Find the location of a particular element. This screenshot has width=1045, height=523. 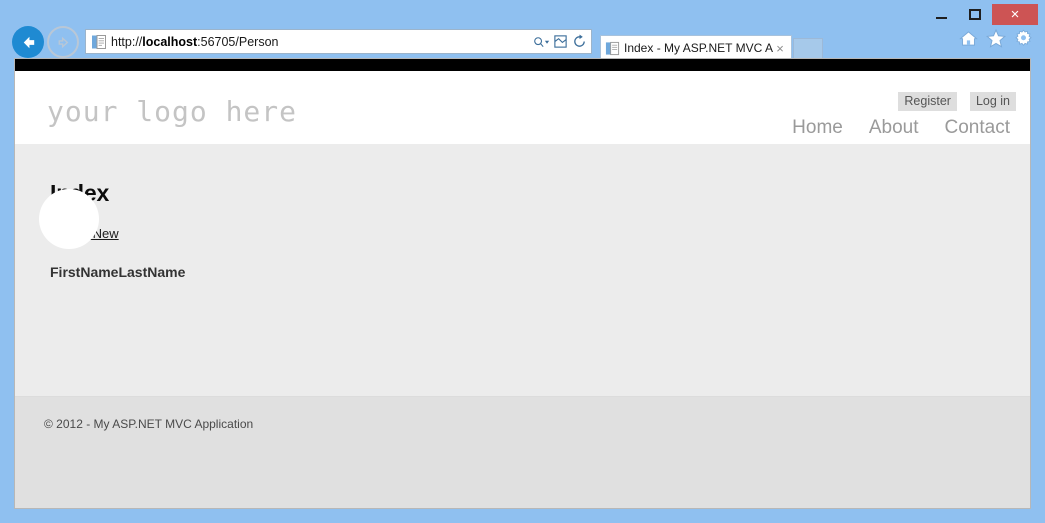

maximize-icon is located at coordinates (975, 14).